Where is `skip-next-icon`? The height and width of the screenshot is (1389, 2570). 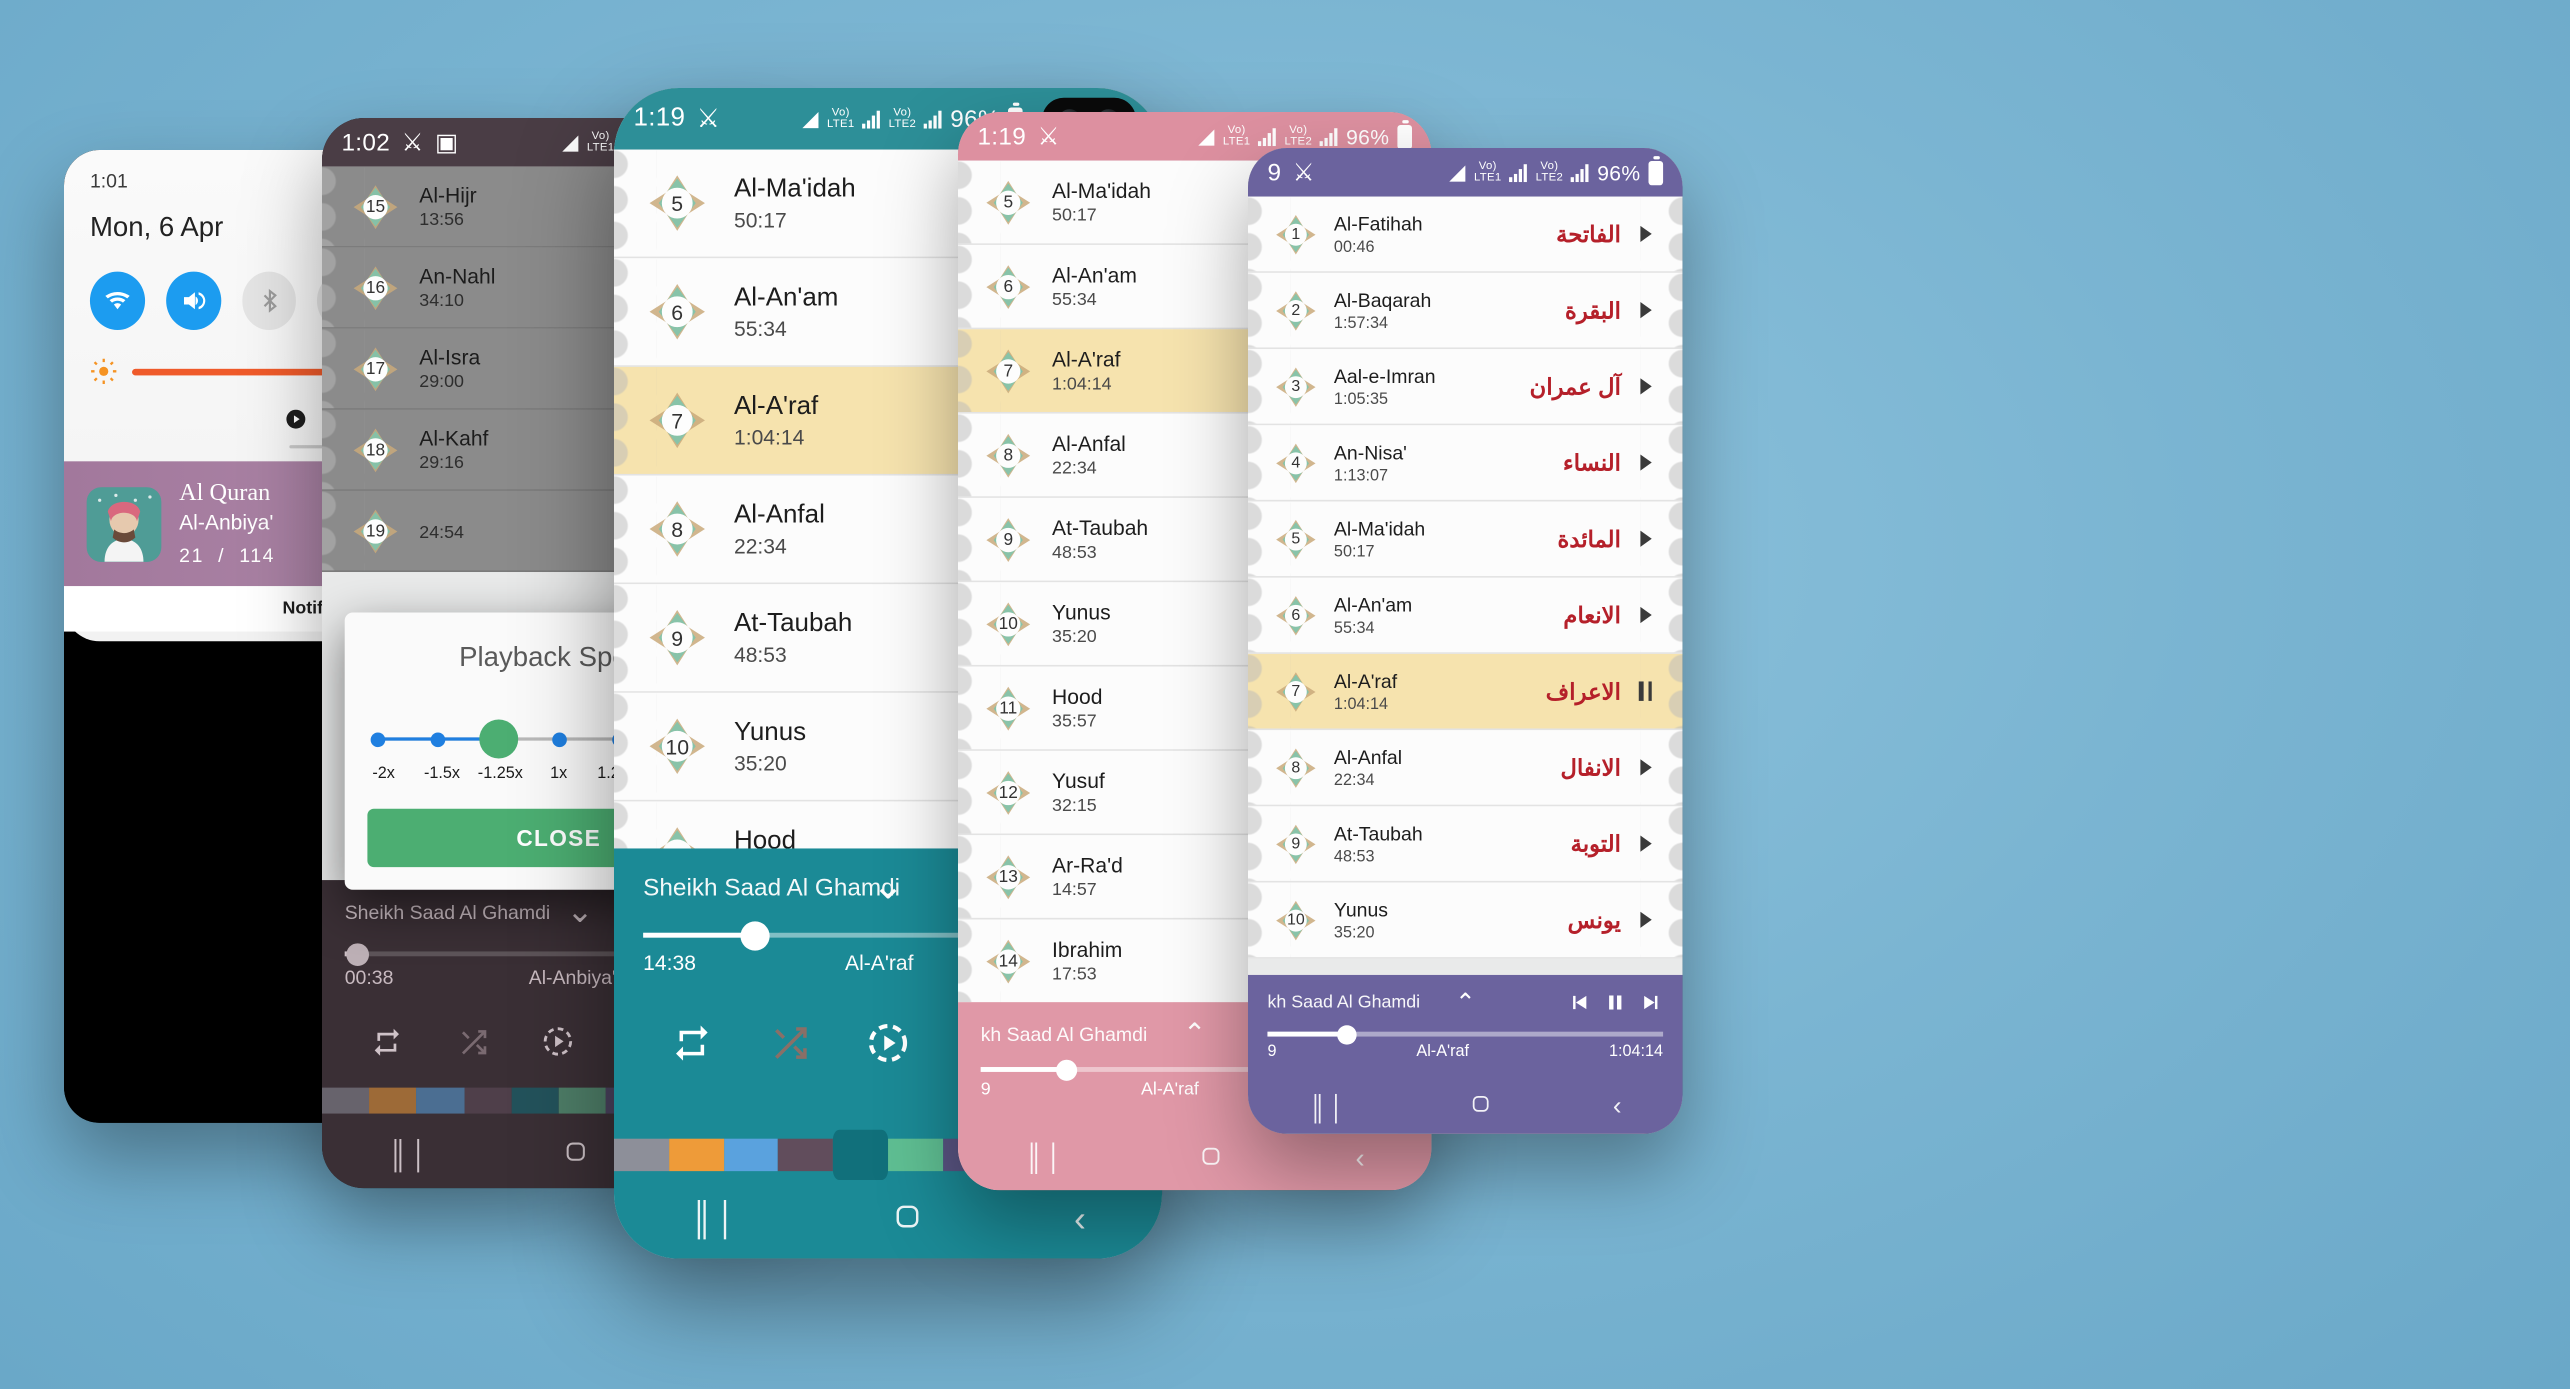
skip-next-icon is located at coordinates (1651, 1002).